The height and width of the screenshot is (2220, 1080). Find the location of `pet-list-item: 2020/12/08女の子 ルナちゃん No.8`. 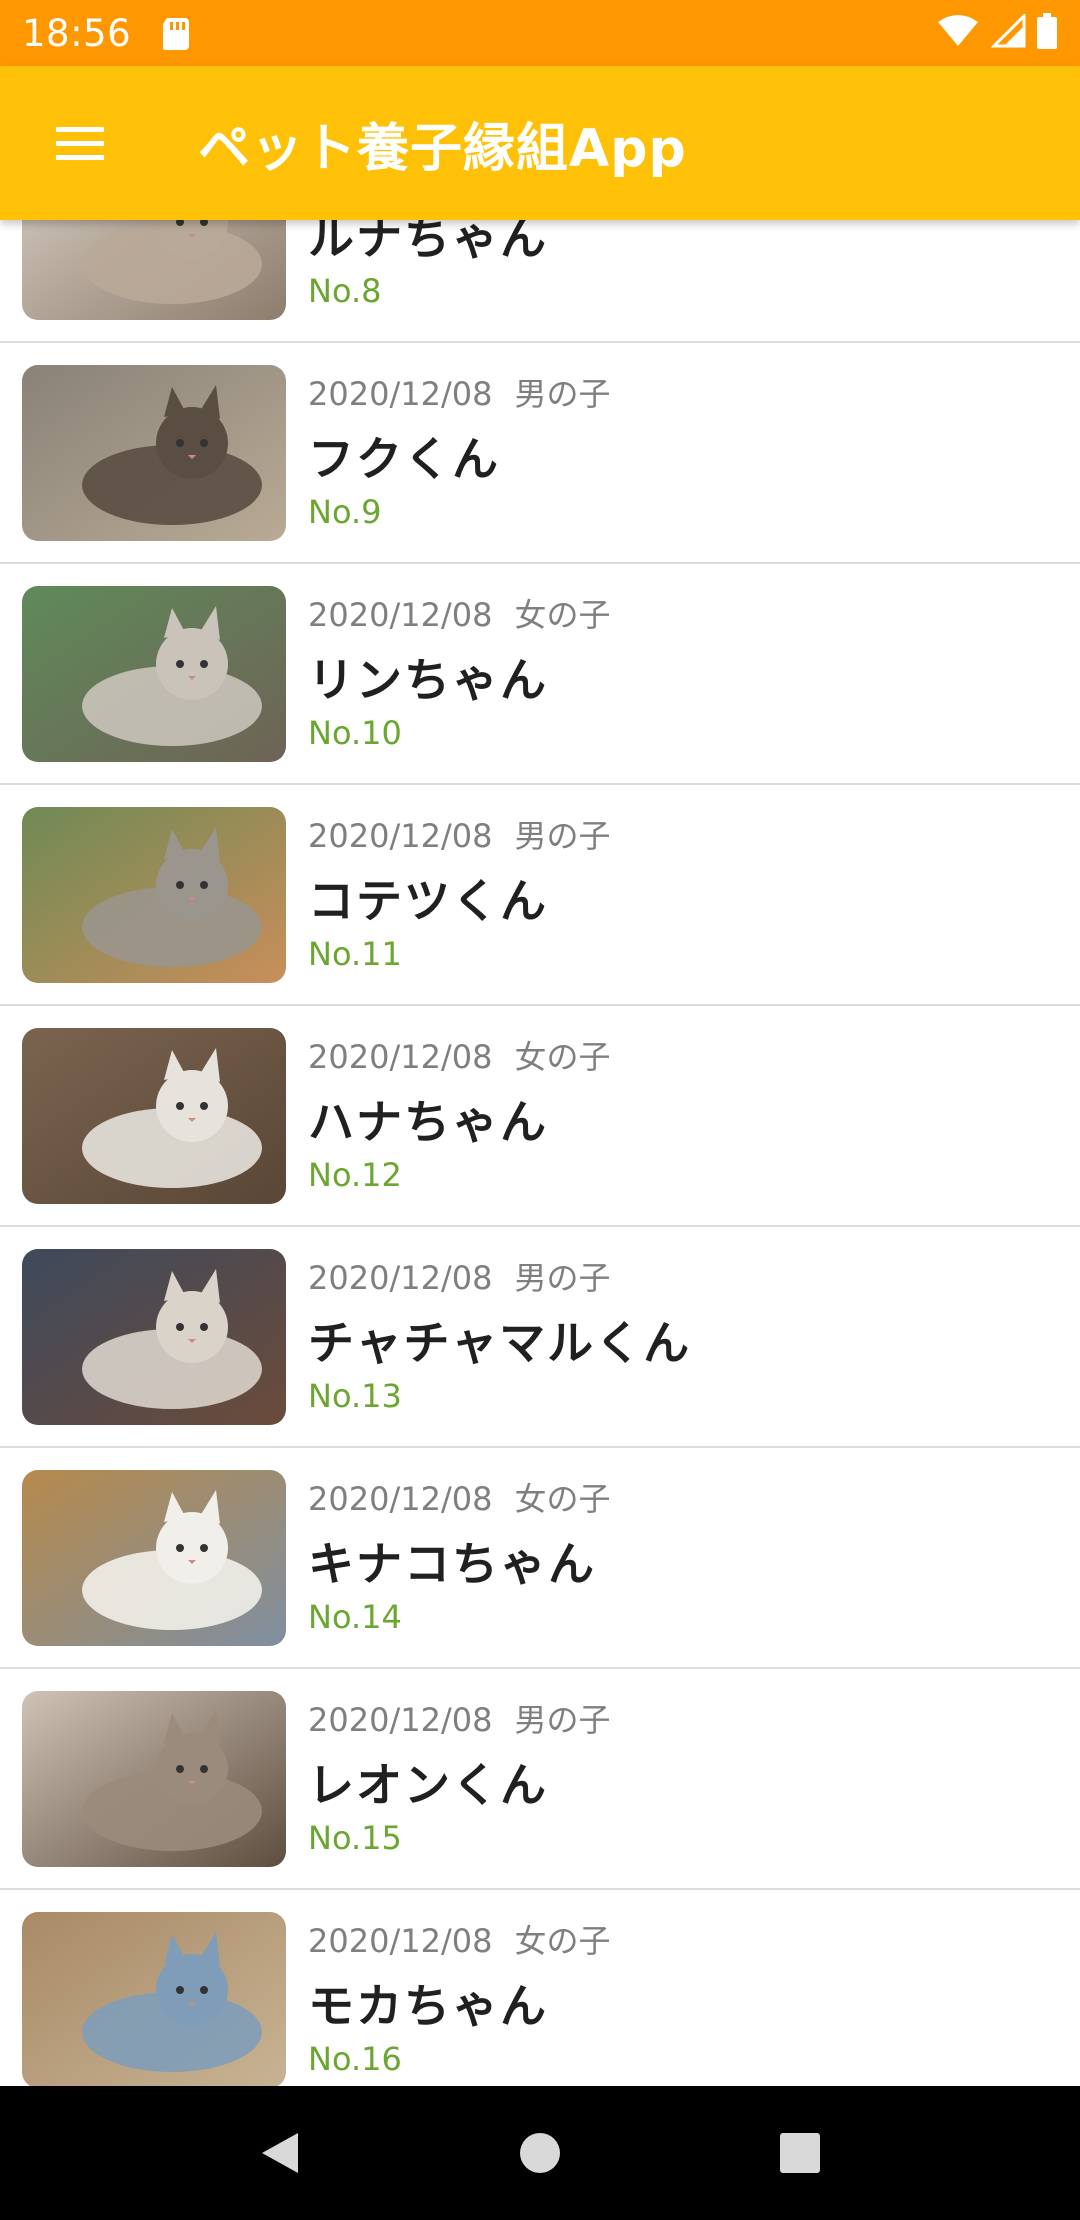

pet-list-item: 2020/12/08女の子 ルナちゃん No.8 is located at coordinates (540, 281).